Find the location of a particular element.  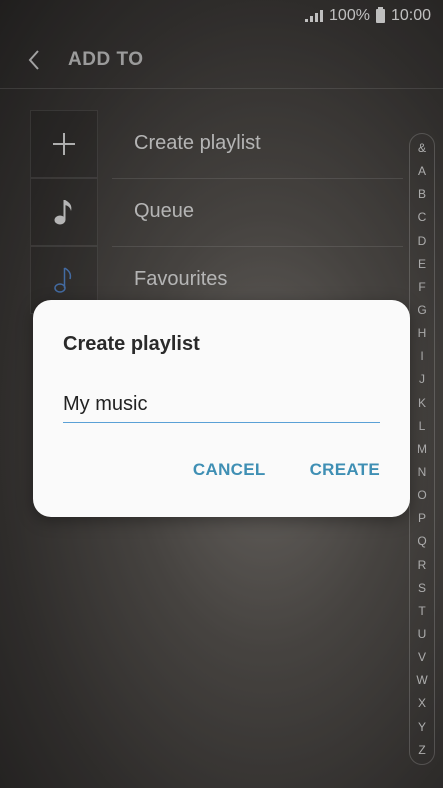

dialog-actions: CANCEL CREATE is located at coordinates (286, 470).